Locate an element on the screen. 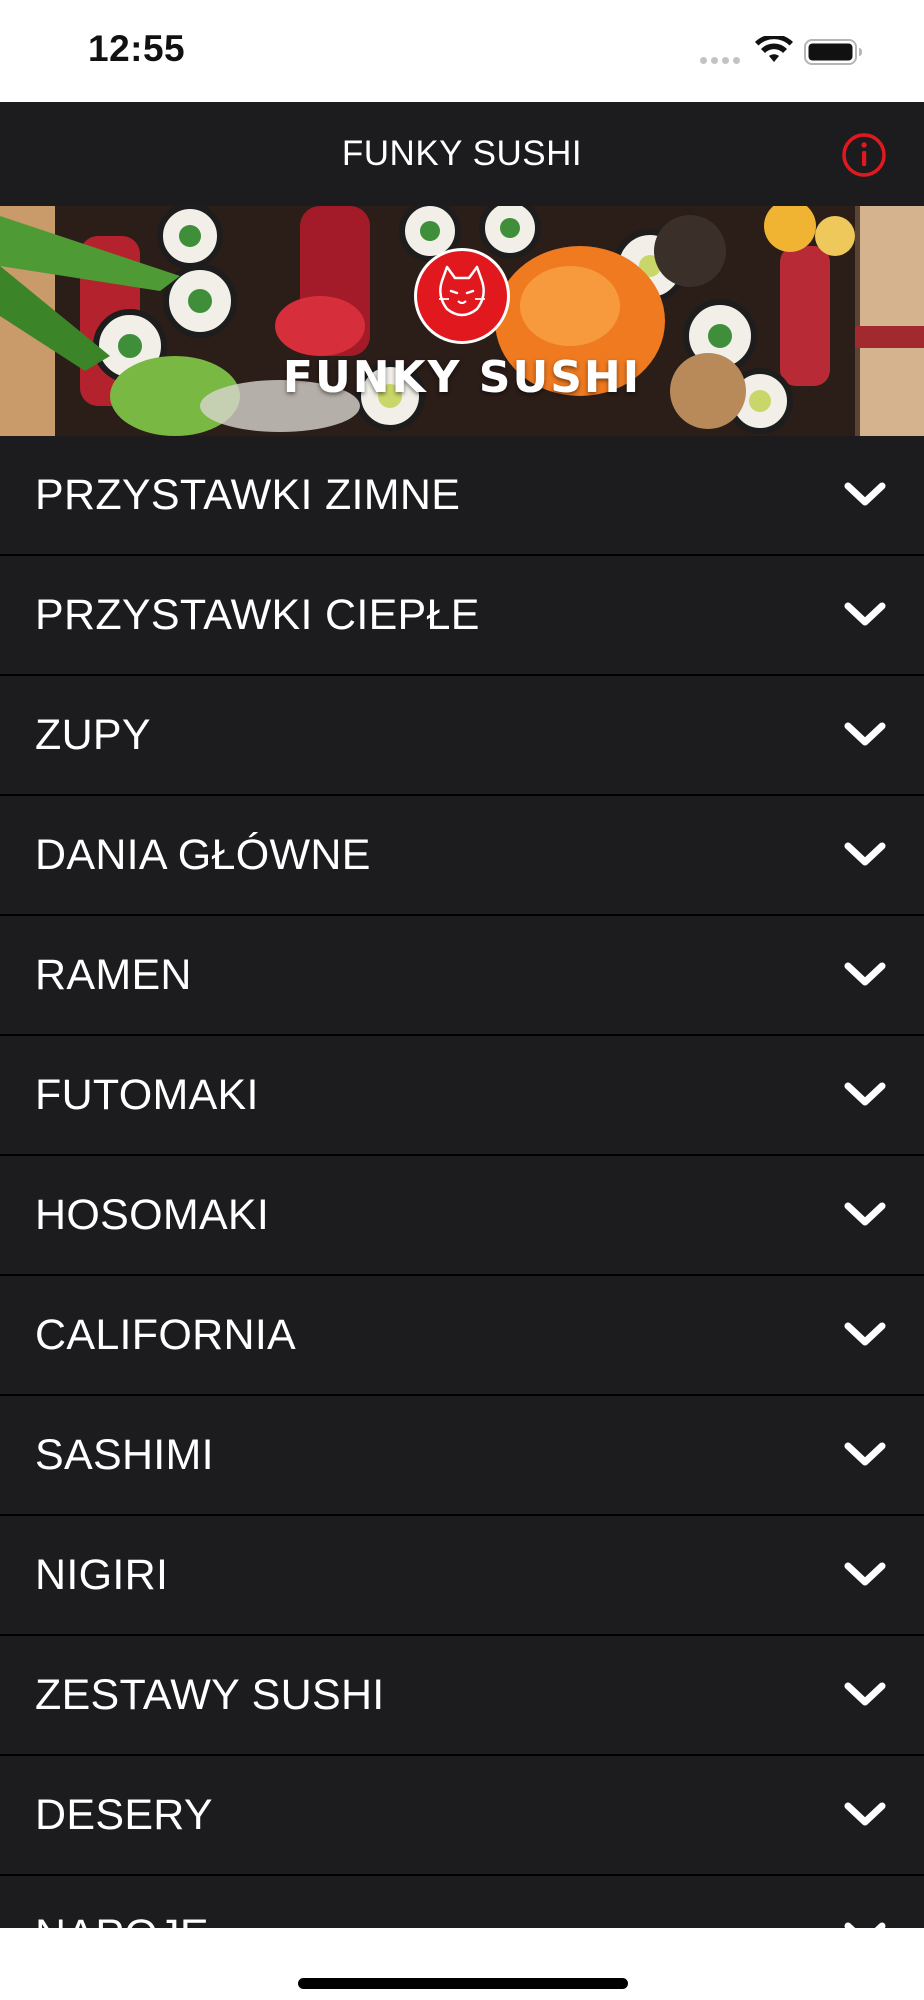 This screenshot has width=924, height=2000. category-label: NAPOJE is located at coordinates (122, 1902).